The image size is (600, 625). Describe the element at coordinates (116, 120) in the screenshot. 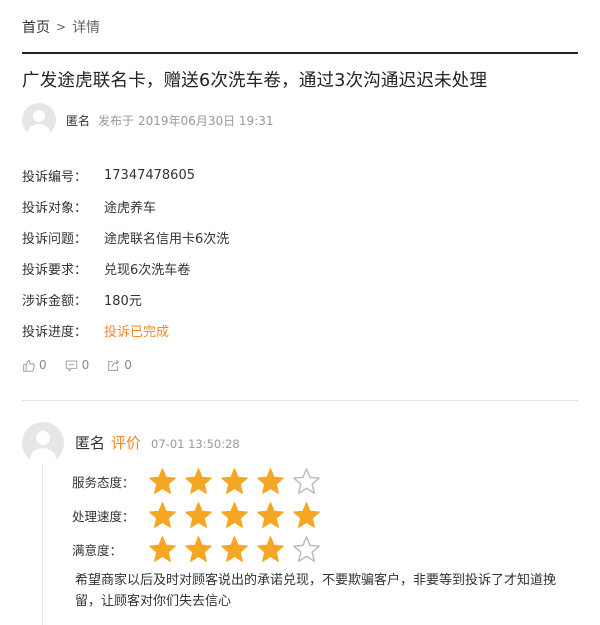

I see `publish-prefix: 发布于` at that location.